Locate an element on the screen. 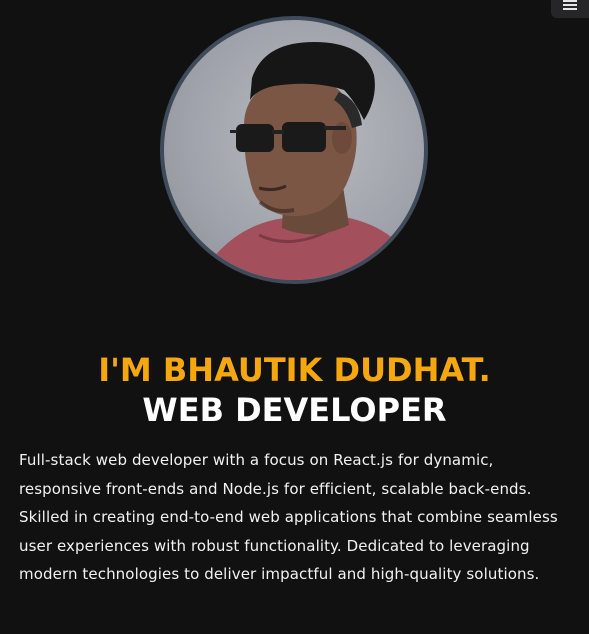 Image resolution: width=589 pixels, height=634 pixels. hero-role: WEB DEVELOPER is located at coordinates (294, 410).